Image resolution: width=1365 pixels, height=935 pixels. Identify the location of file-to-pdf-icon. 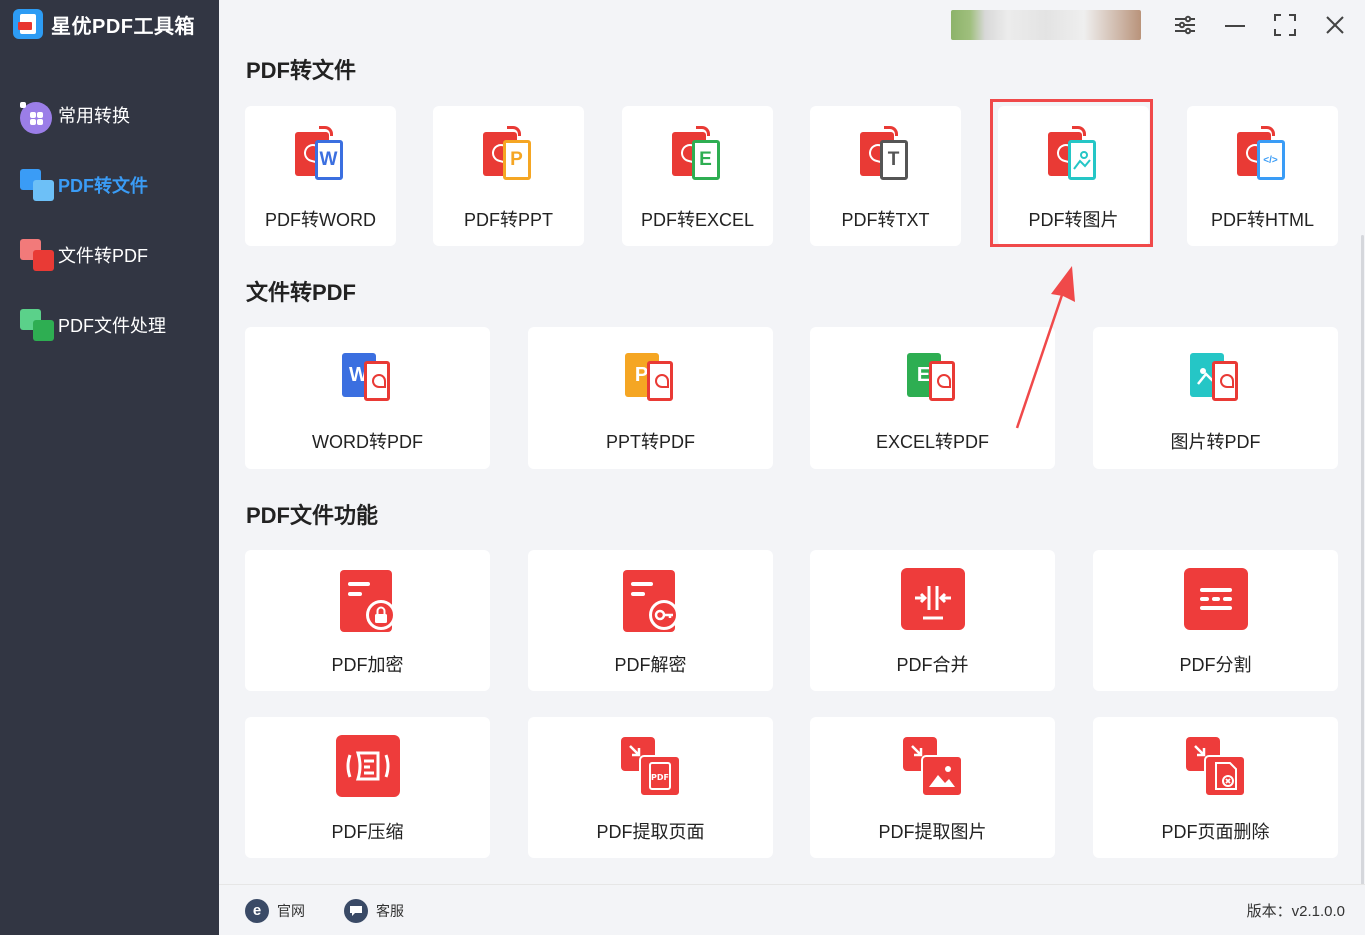
(37, 255).